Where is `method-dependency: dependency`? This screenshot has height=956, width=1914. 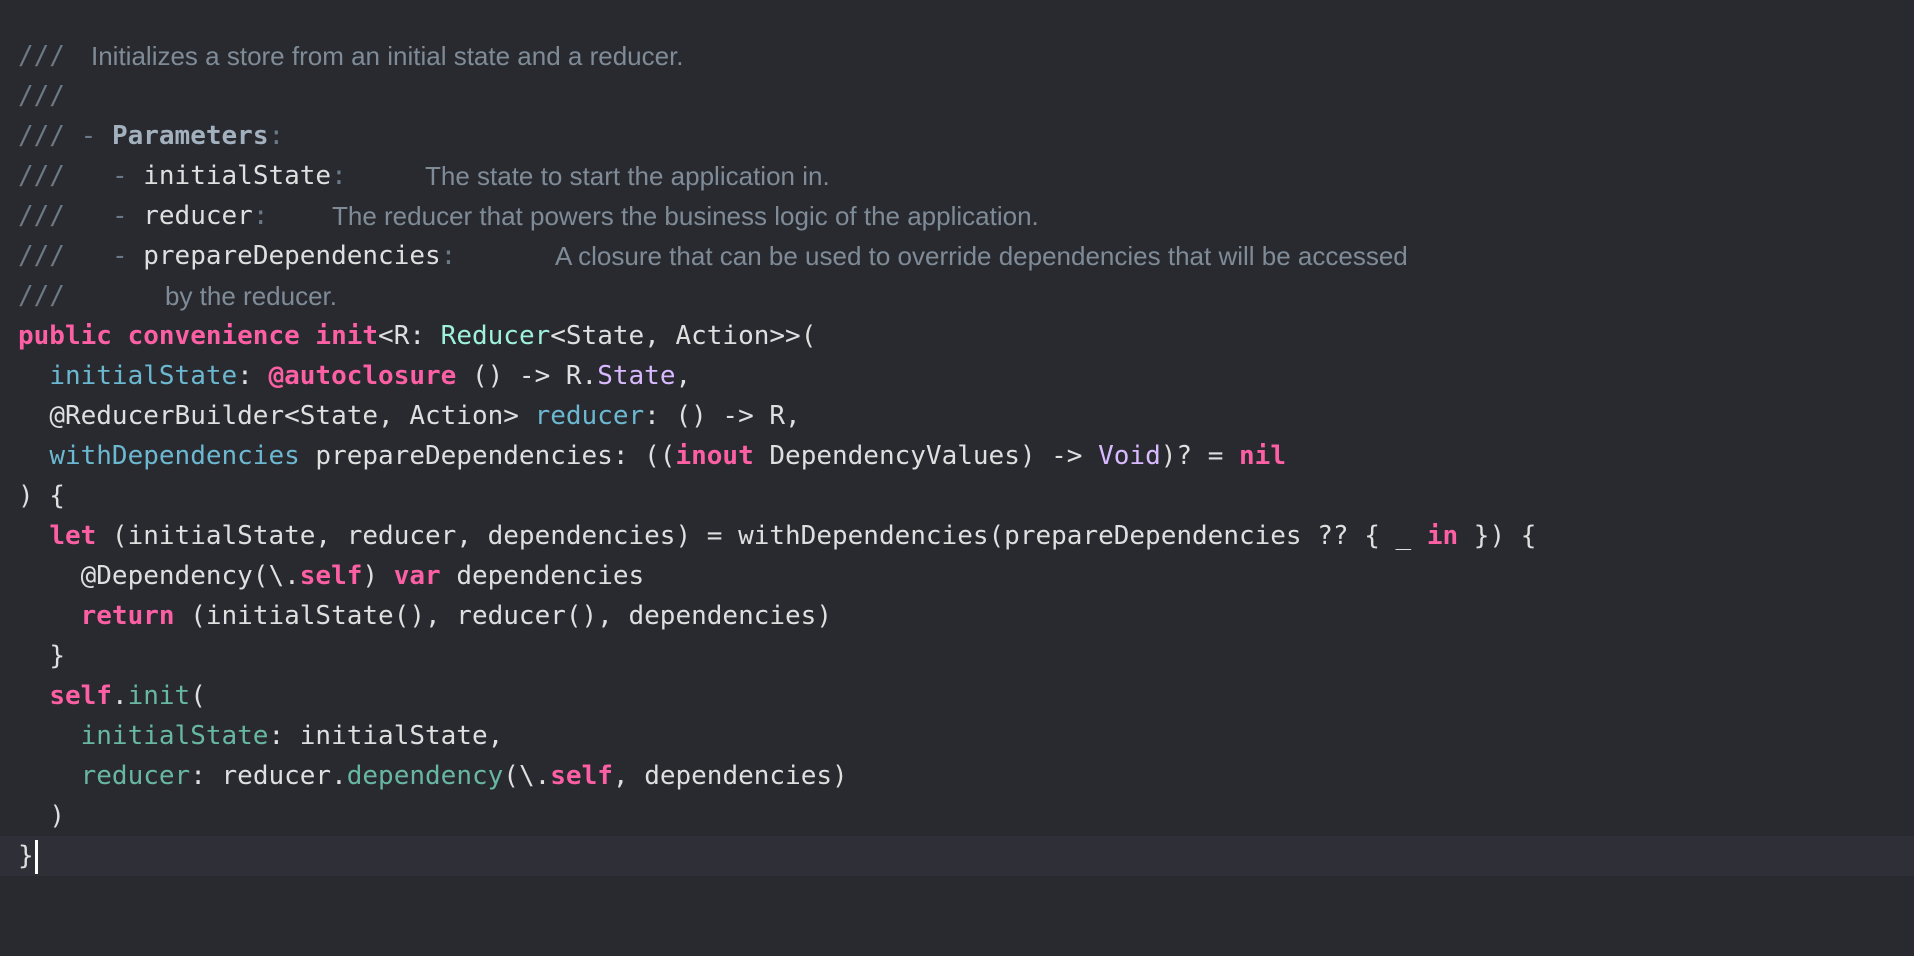 method-dependency: dependency is located at coordinates (425, 776).